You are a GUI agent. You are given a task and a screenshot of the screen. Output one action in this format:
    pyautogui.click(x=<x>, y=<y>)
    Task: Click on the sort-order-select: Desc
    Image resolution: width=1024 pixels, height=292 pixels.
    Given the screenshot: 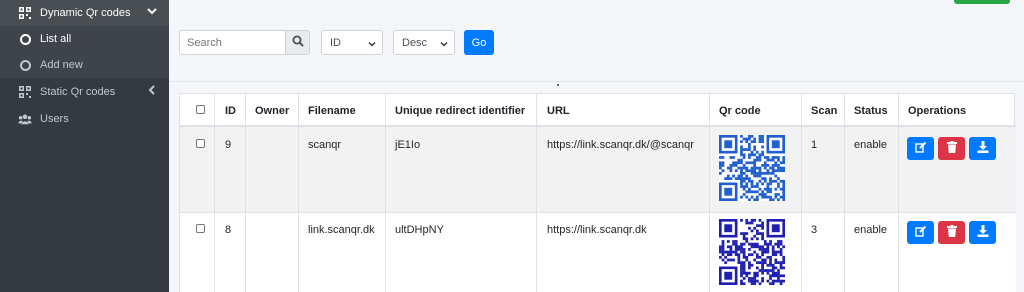 What is the action you would take?
    pyautogui.click(x=424, y=42)
    